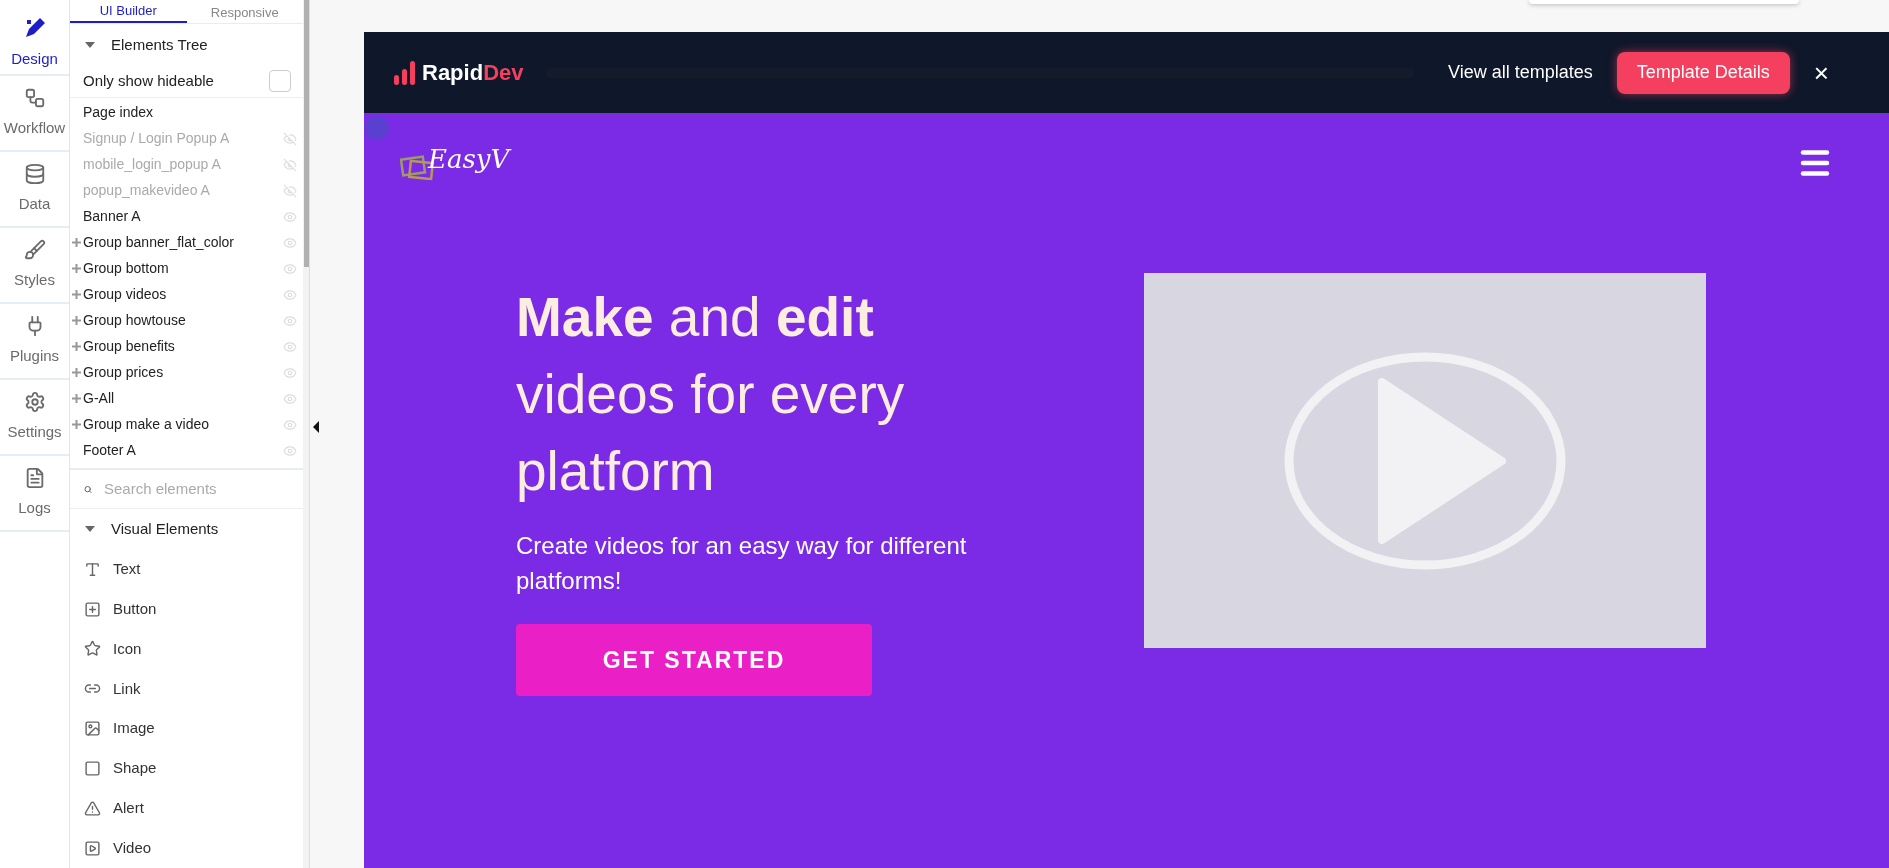 Image resolution: width=1889 pixels, height=868 pixels. Describe the element at coordinates (1520, 72) in the screenshot. I see `templates-link: View all templates` at that location.